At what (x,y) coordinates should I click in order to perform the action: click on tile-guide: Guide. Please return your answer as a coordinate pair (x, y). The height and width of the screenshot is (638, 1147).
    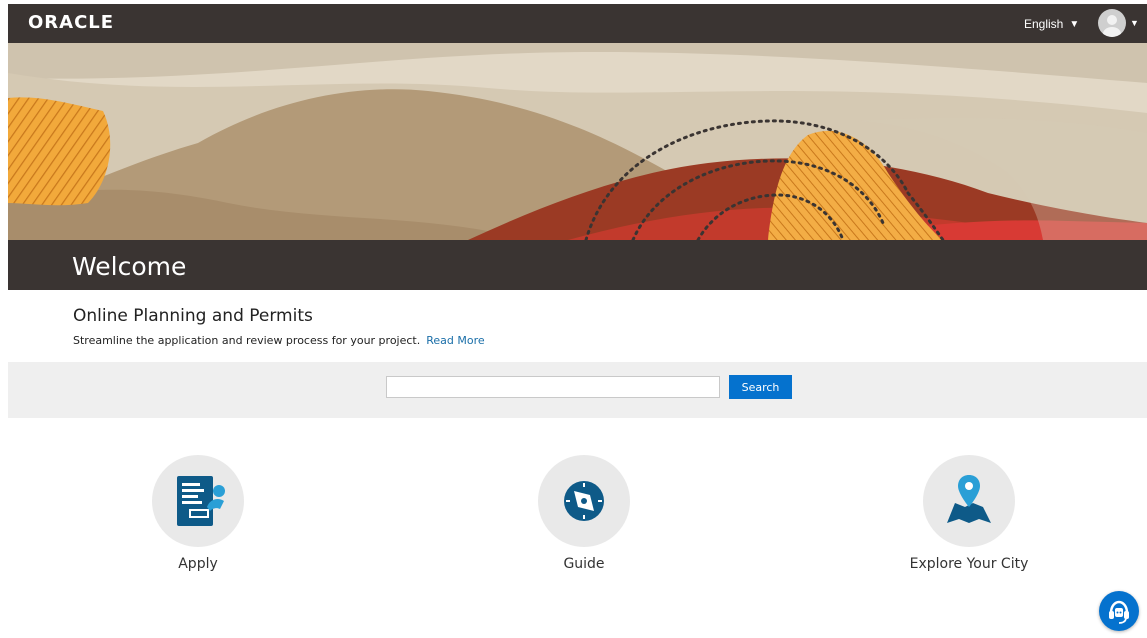
    Looking at the image, I should click on (584, 513).